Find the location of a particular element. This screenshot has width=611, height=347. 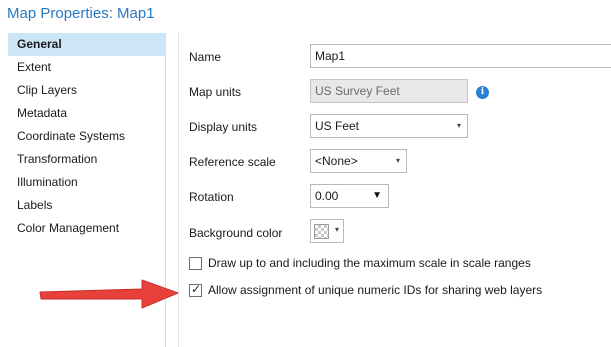

allow-unique-ids-checkbox is located at coordinates (195, 289).